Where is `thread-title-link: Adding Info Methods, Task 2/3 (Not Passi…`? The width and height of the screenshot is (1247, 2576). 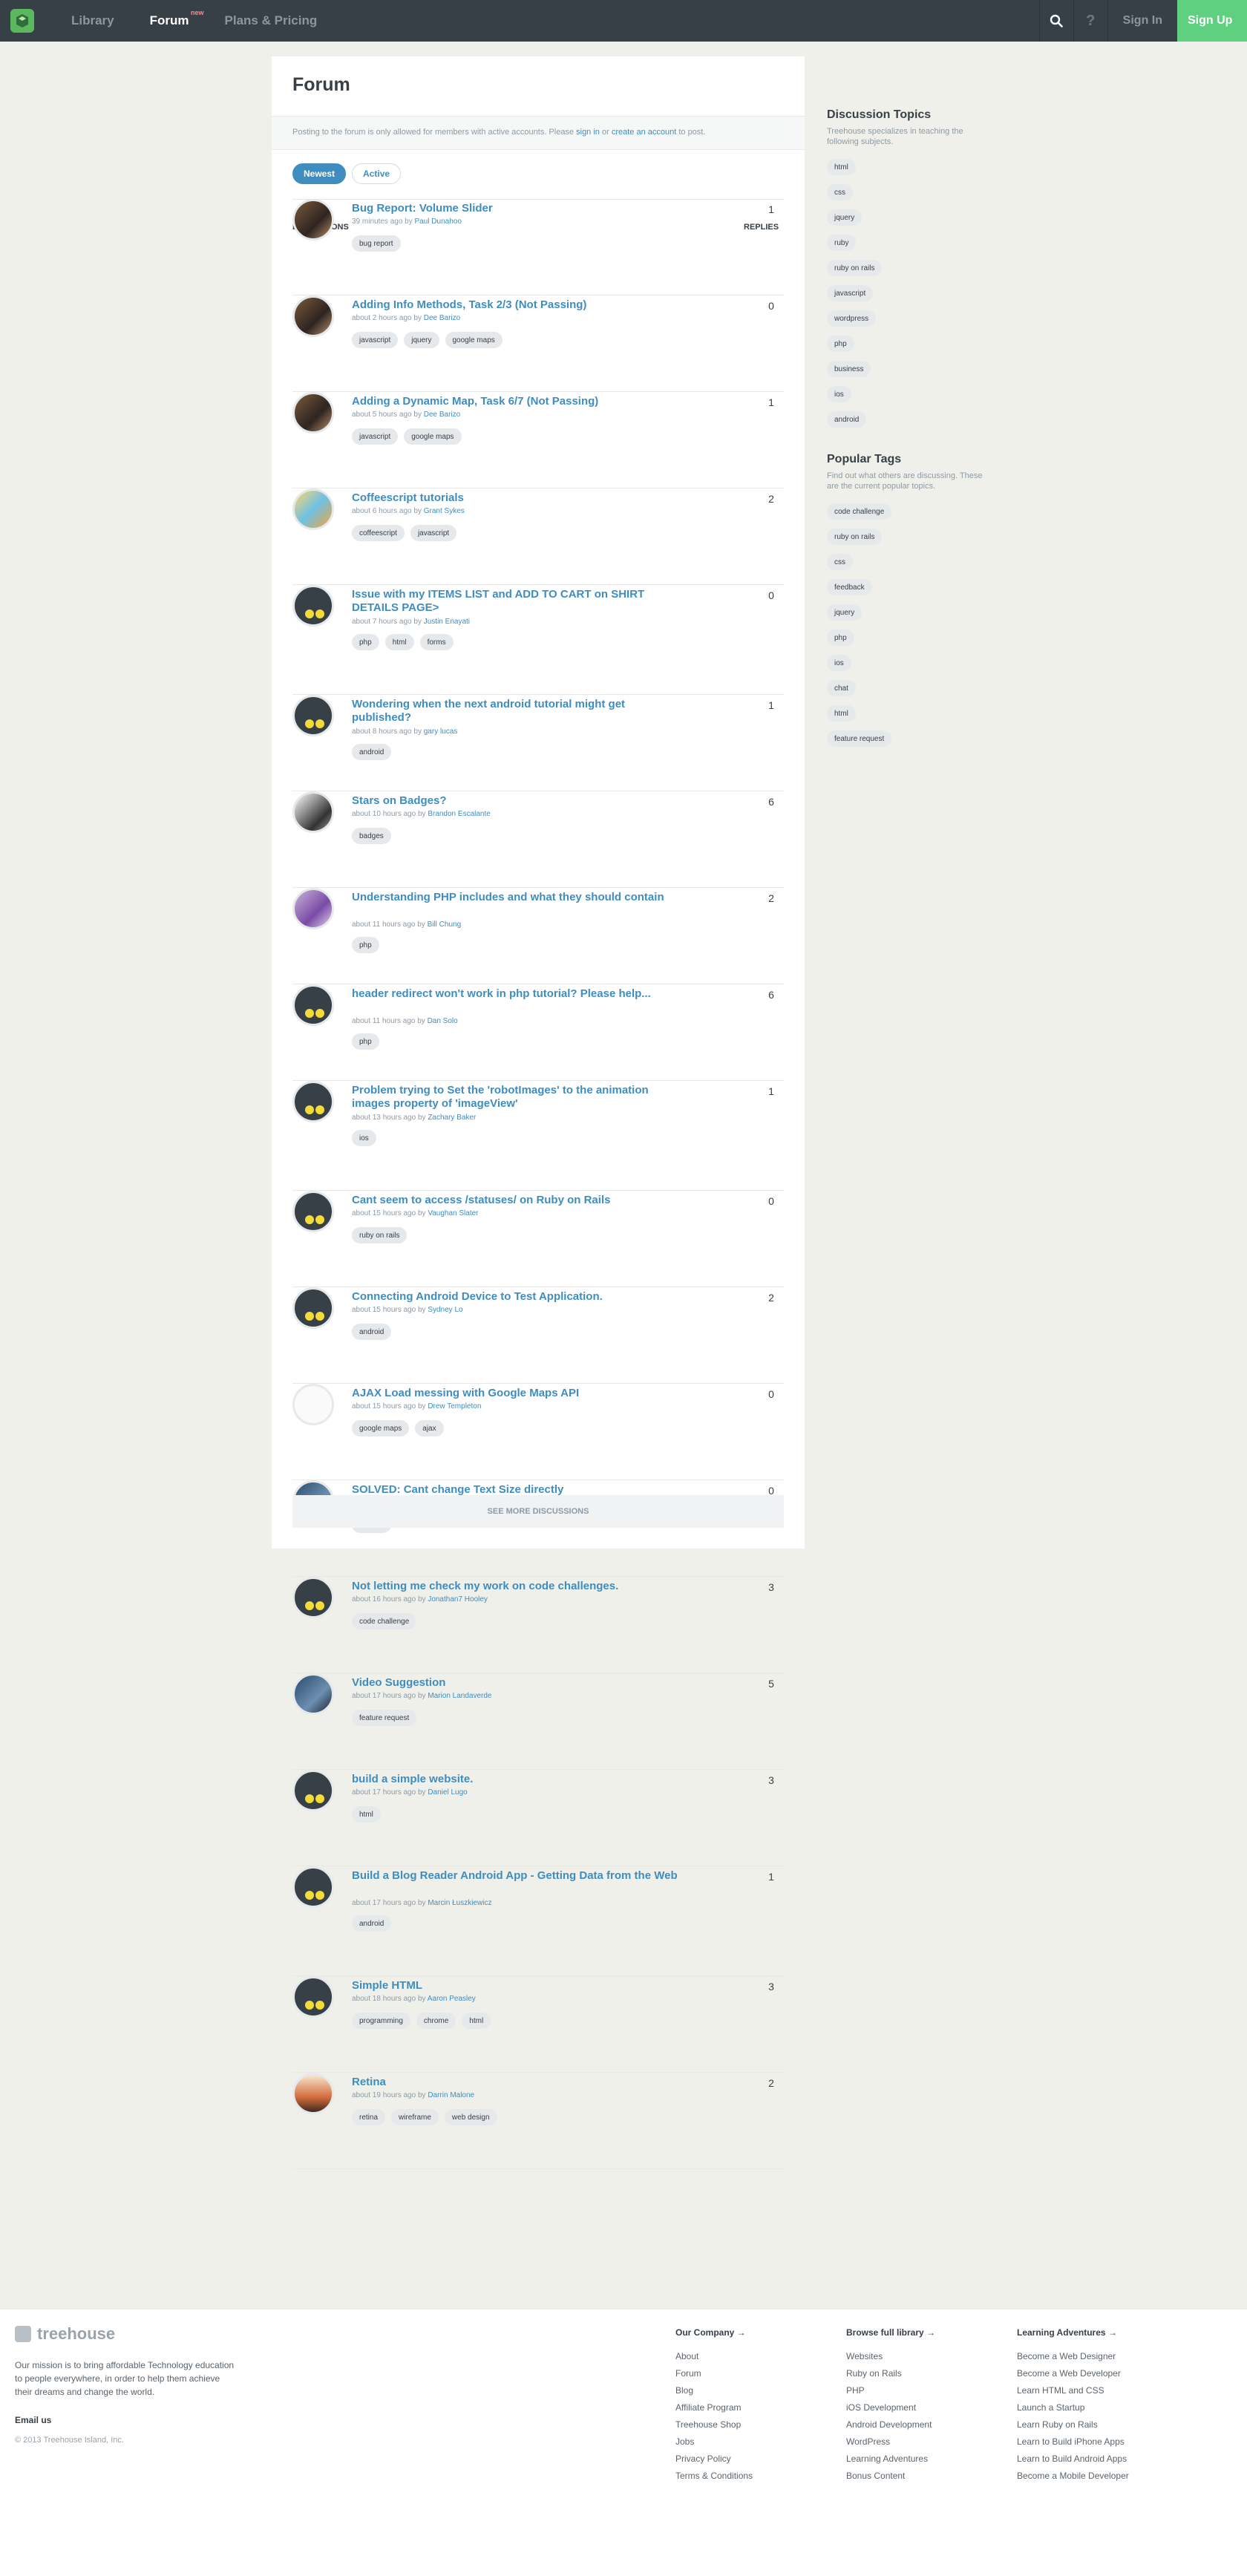
thread-title-link: Adding Info Methods, Task 2/3 (Not Passi… is located at coordinates (515, 305).